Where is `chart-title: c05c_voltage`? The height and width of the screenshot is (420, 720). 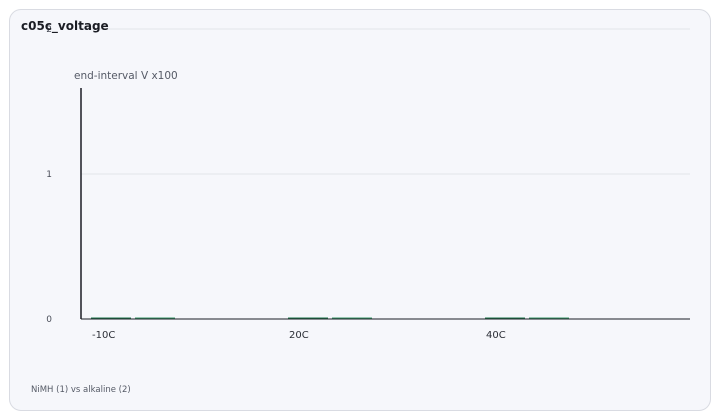 chart-title: c05c_voltage is located at coordinates (65, 26).